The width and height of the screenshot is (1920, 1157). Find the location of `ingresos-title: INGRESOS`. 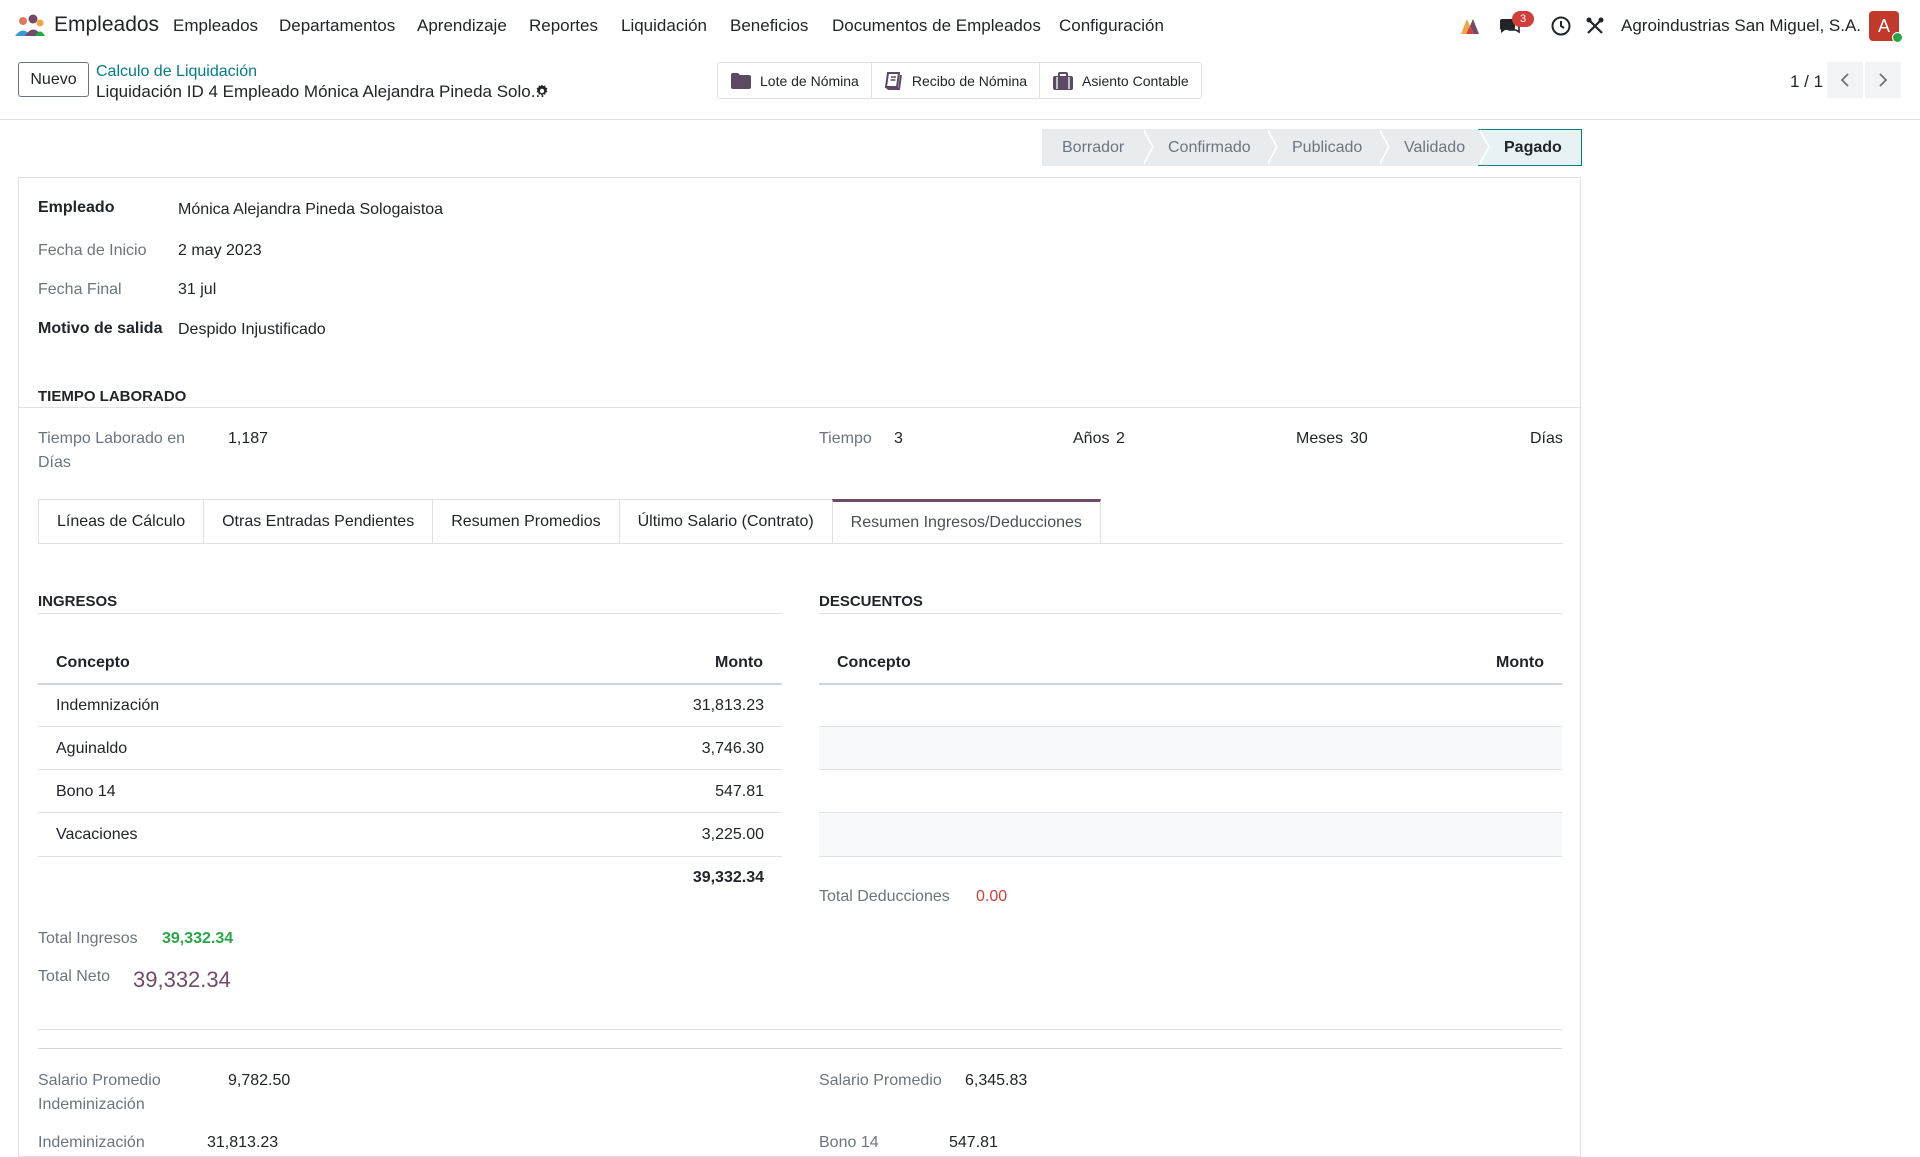

ingresos-title: INGRESOS is located at coordinates (78, 601).